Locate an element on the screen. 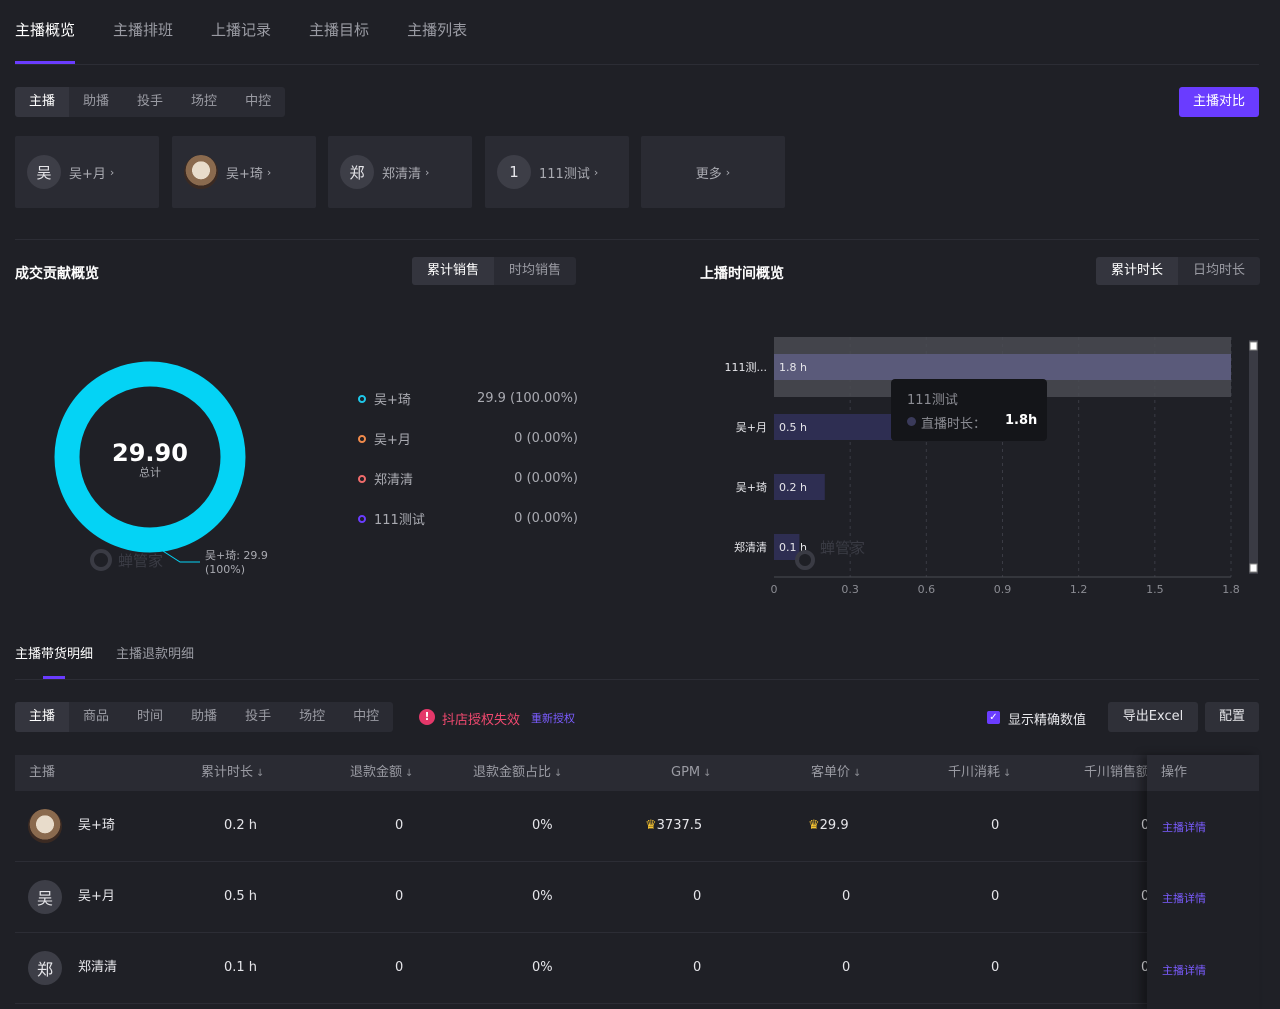 This screenshot has height=1009, width=1280. role-central-control: 中控 is located at coordinates (258, 102).